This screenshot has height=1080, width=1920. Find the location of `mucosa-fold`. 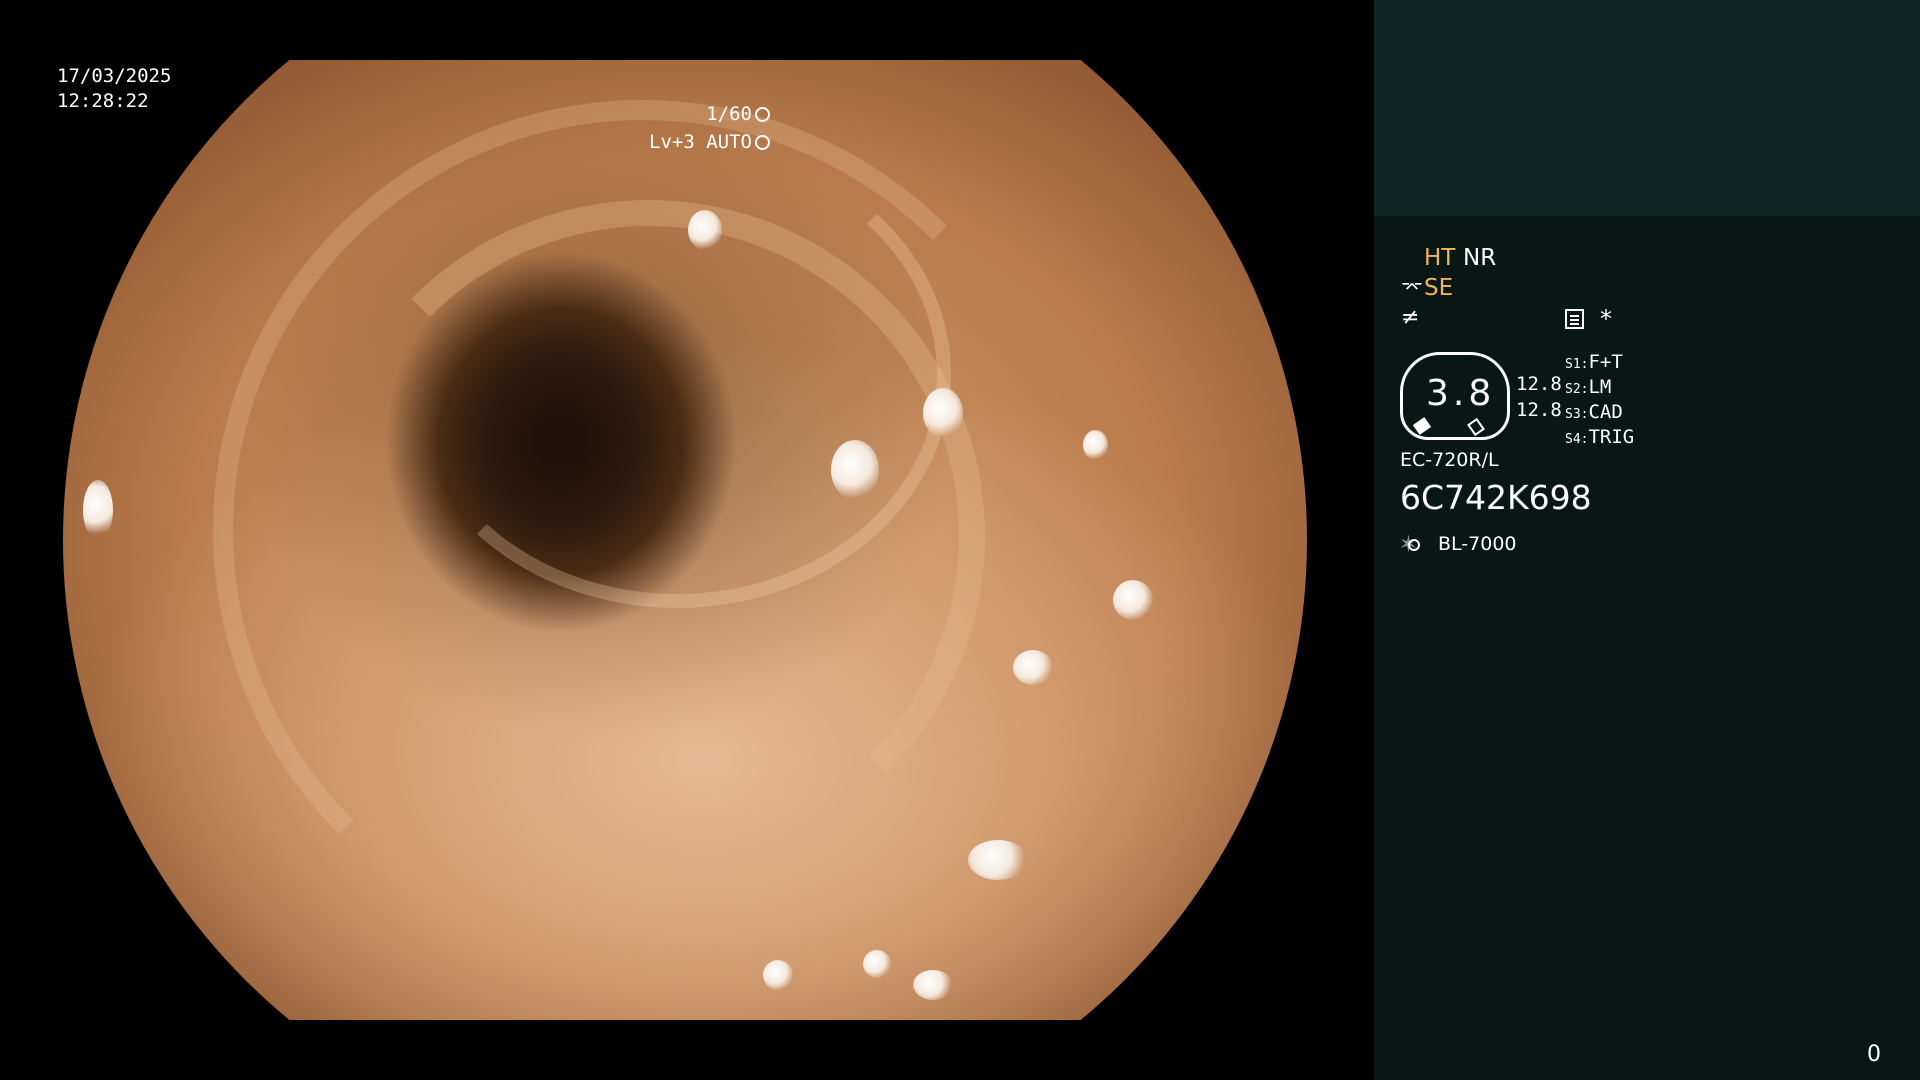

mucosa-fold is located at coordinates (677, 374).